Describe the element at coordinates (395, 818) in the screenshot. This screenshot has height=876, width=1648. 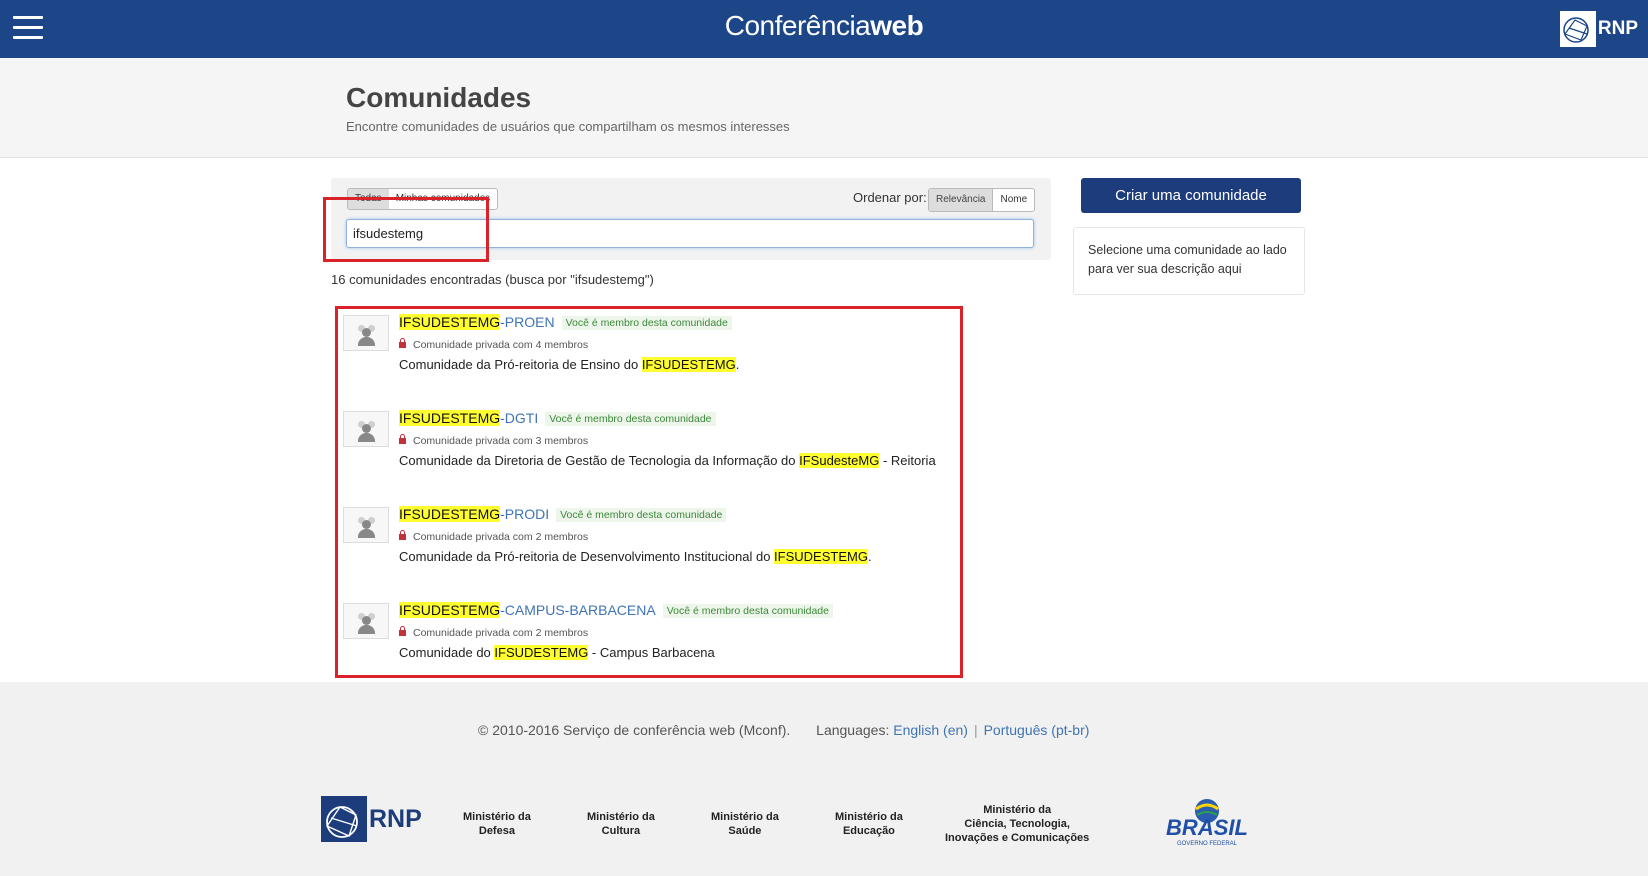
I see `rnp-footer-text: RNP` at that location.